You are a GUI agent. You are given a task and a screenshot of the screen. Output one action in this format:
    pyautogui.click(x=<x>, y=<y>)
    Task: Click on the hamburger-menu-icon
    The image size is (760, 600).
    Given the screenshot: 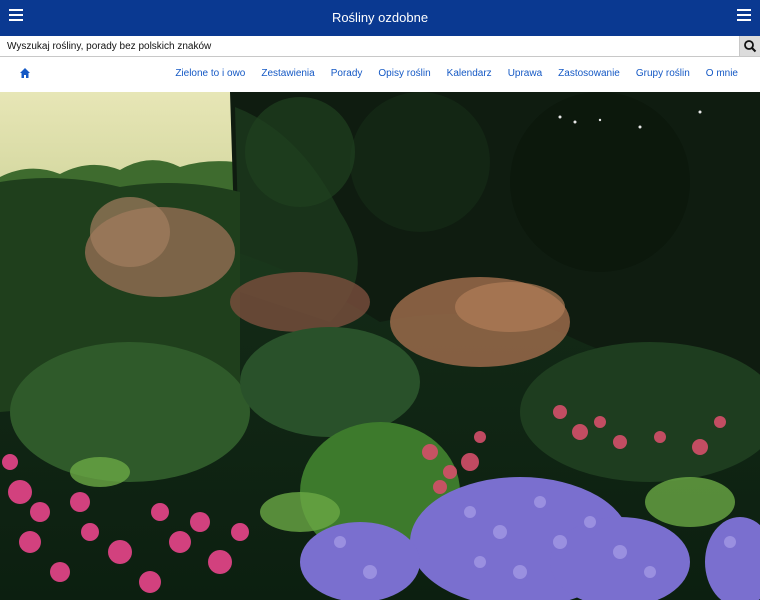 What is the action you would take?
    pyautogui.click(x=744, y=15)
    